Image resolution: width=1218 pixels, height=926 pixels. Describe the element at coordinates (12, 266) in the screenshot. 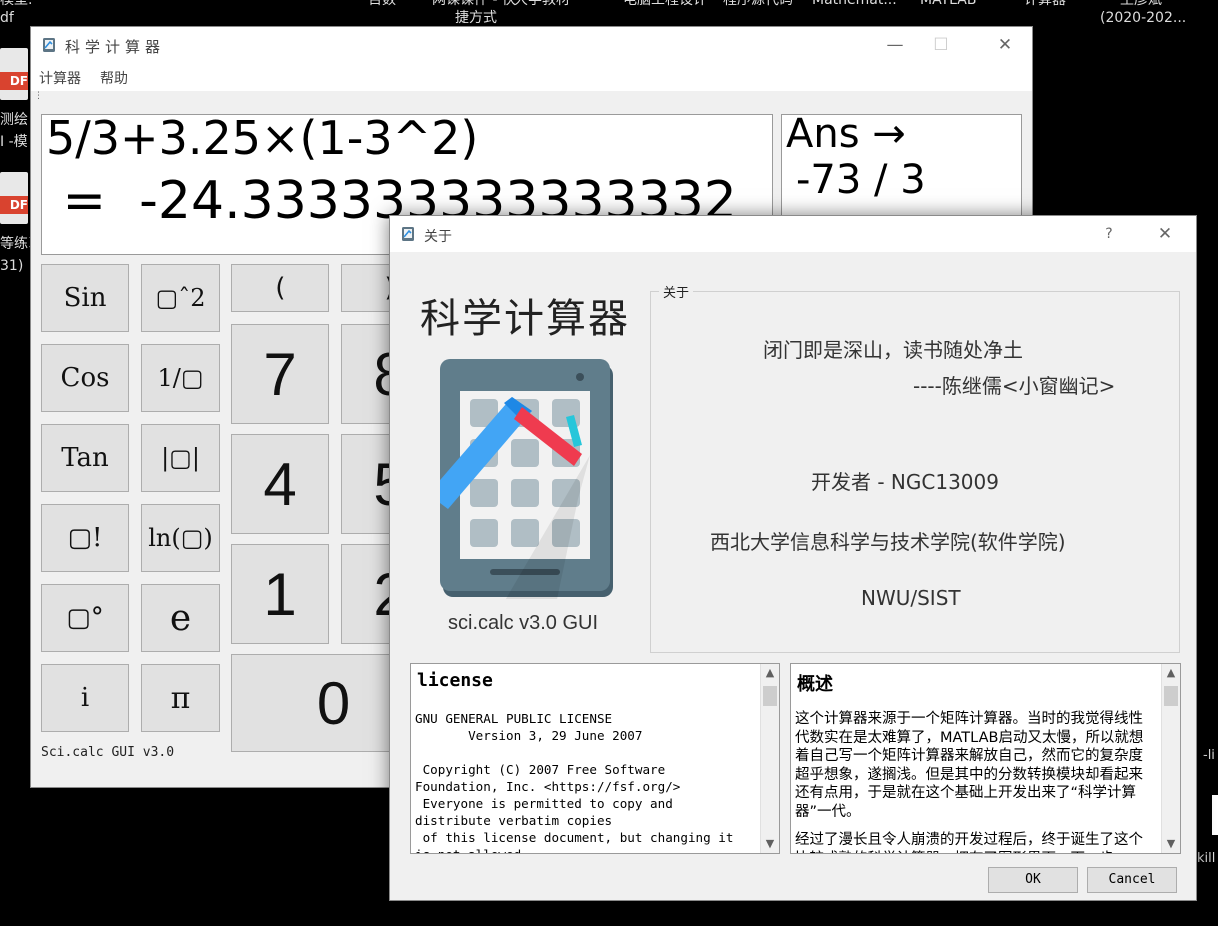

I see `desktop-file-label: 31)` at that location.